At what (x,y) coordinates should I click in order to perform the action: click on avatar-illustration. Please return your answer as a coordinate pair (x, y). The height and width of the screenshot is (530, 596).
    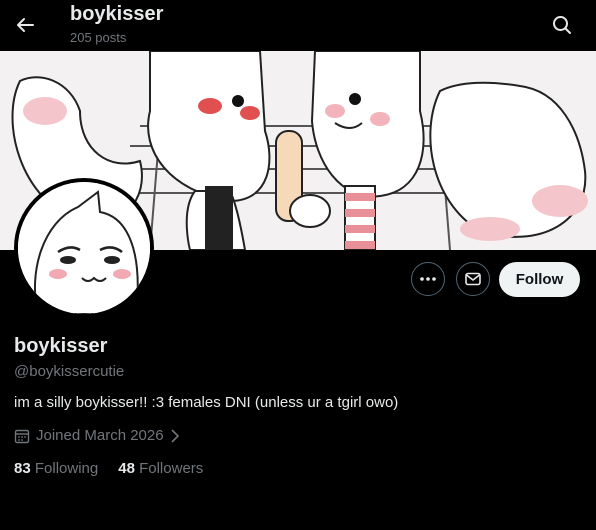
    Looking at the image, I should click on (84, 248).